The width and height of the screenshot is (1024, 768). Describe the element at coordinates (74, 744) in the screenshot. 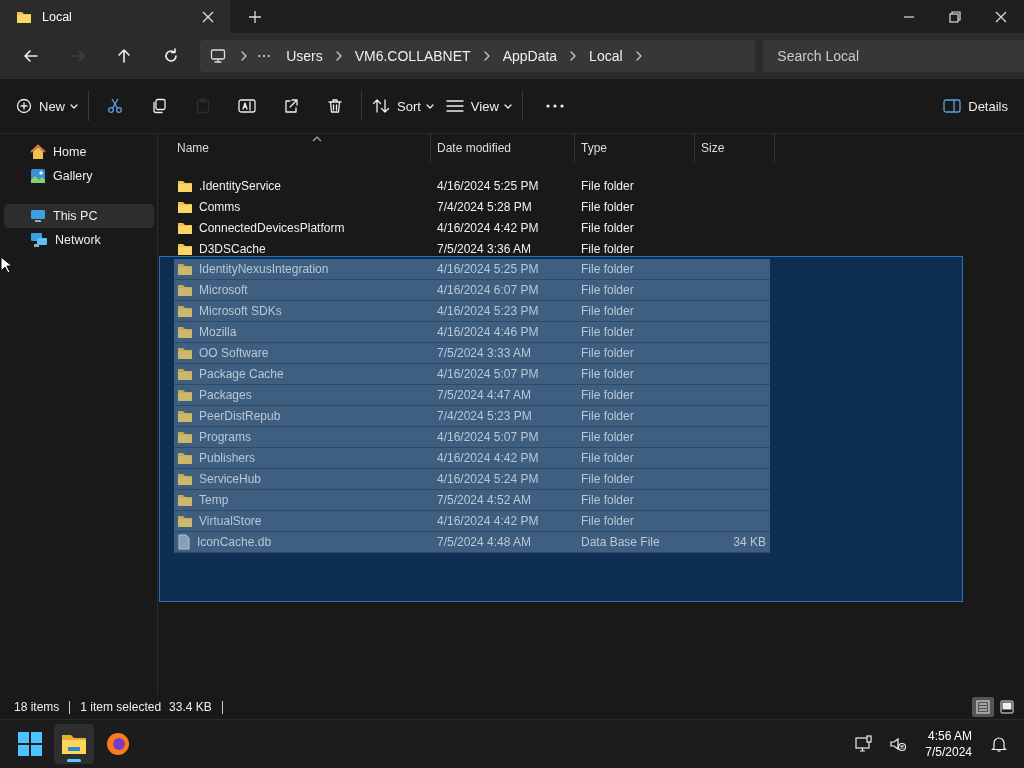

I see `taskbar-app` at that location.